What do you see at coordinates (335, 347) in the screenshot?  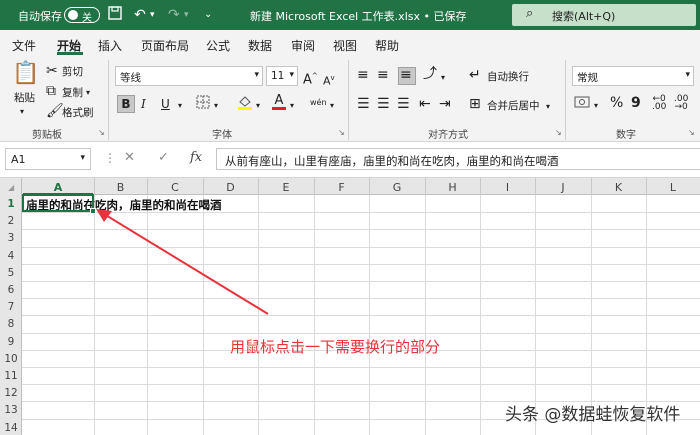 I see `annotation-text: 用鼠标点击一下需要换行的部分` at bounding box center [335, 347].